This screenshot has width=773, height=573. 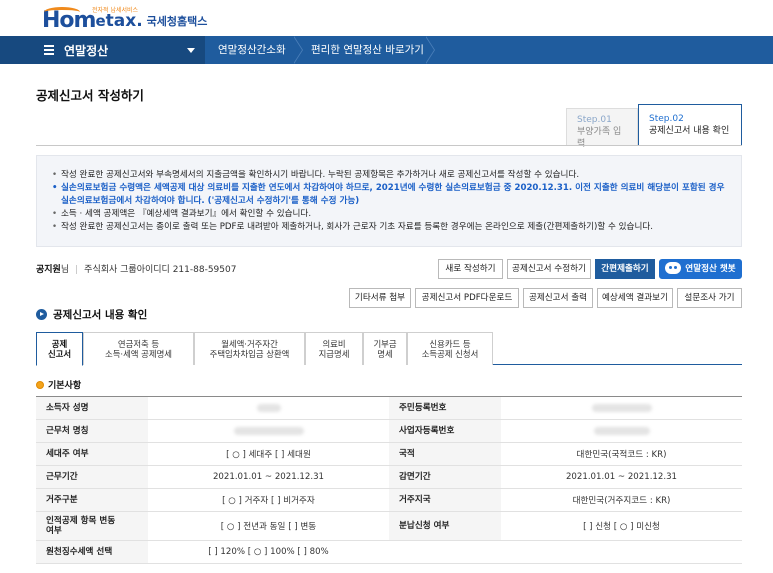 What do you see at coordinates (621, 477) in the screenshot?
I see `table-cell: 2021.01.01 ~ 2021.12.31` at bounding box center [621, 477].